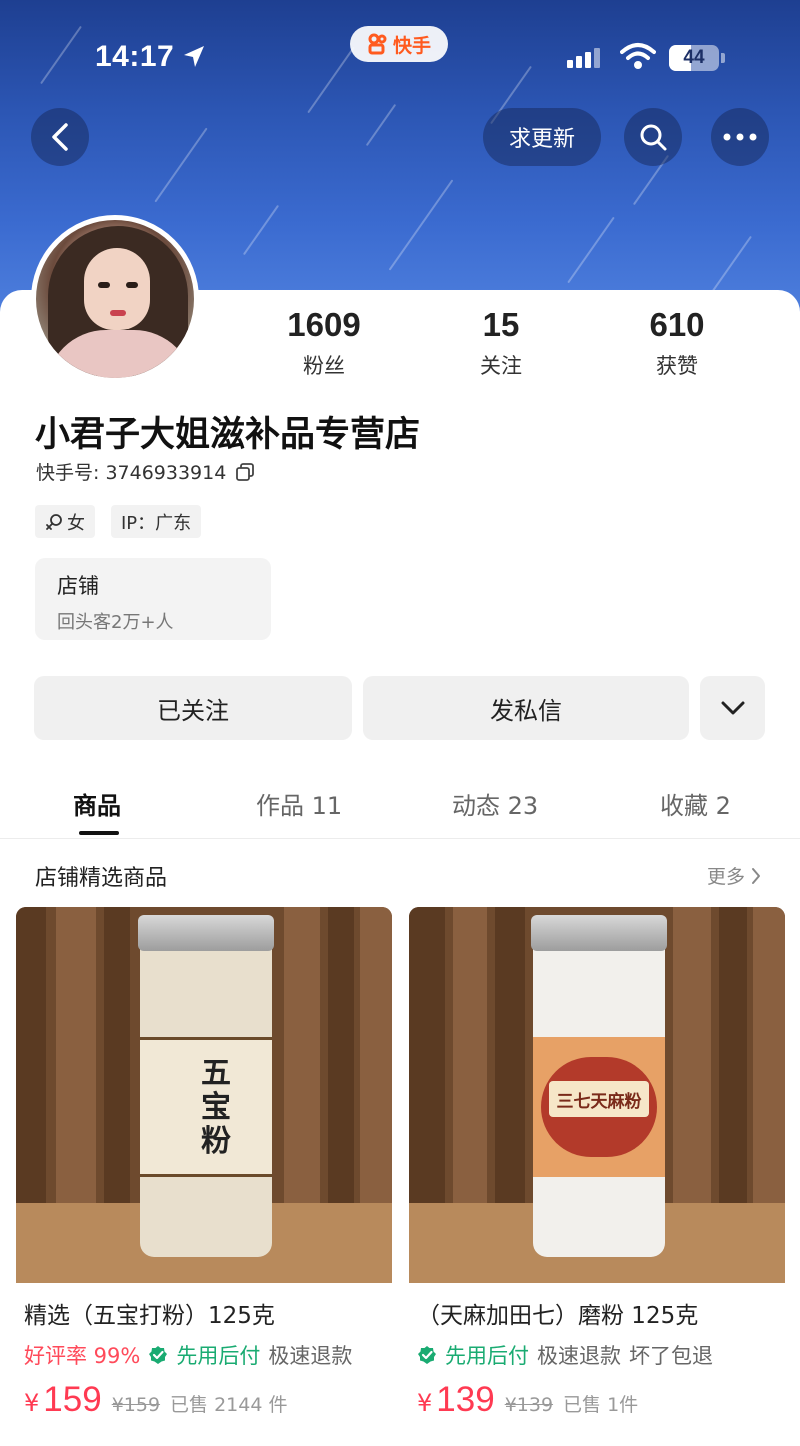 Image resolution: width=800 pixels, height=1446 pixels. Describe the element at coordinates (671, 1356) in the screenshot. I see `damage-return-badge: 坏了包退` at that location.